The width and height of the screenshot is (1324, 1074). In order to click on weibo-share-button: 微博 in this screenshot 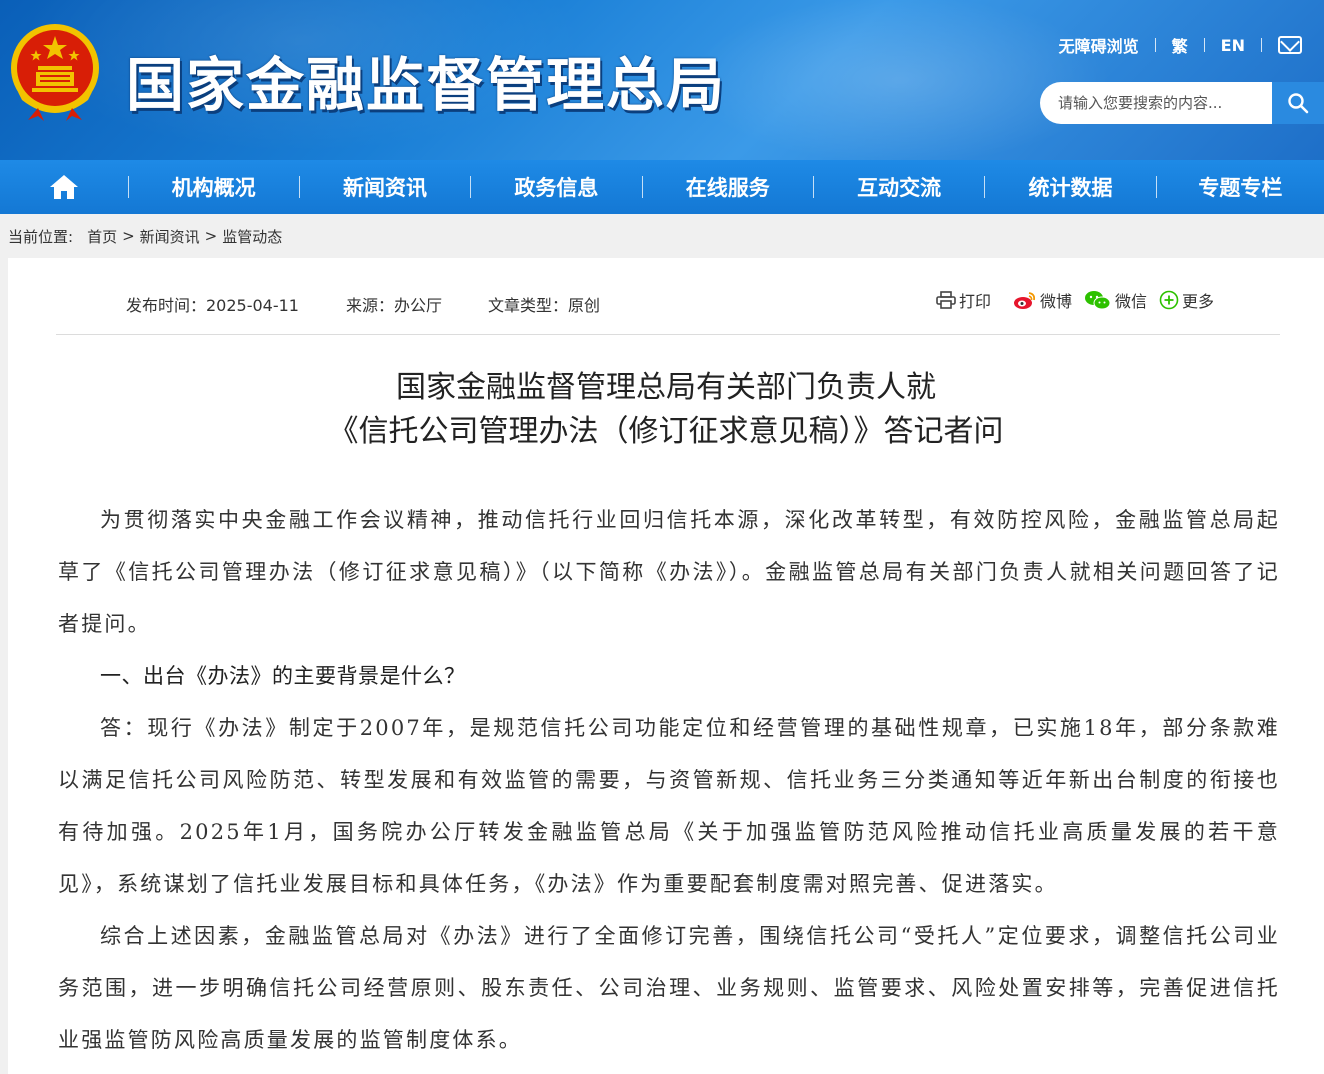, I will do `click(1042, 300)`.